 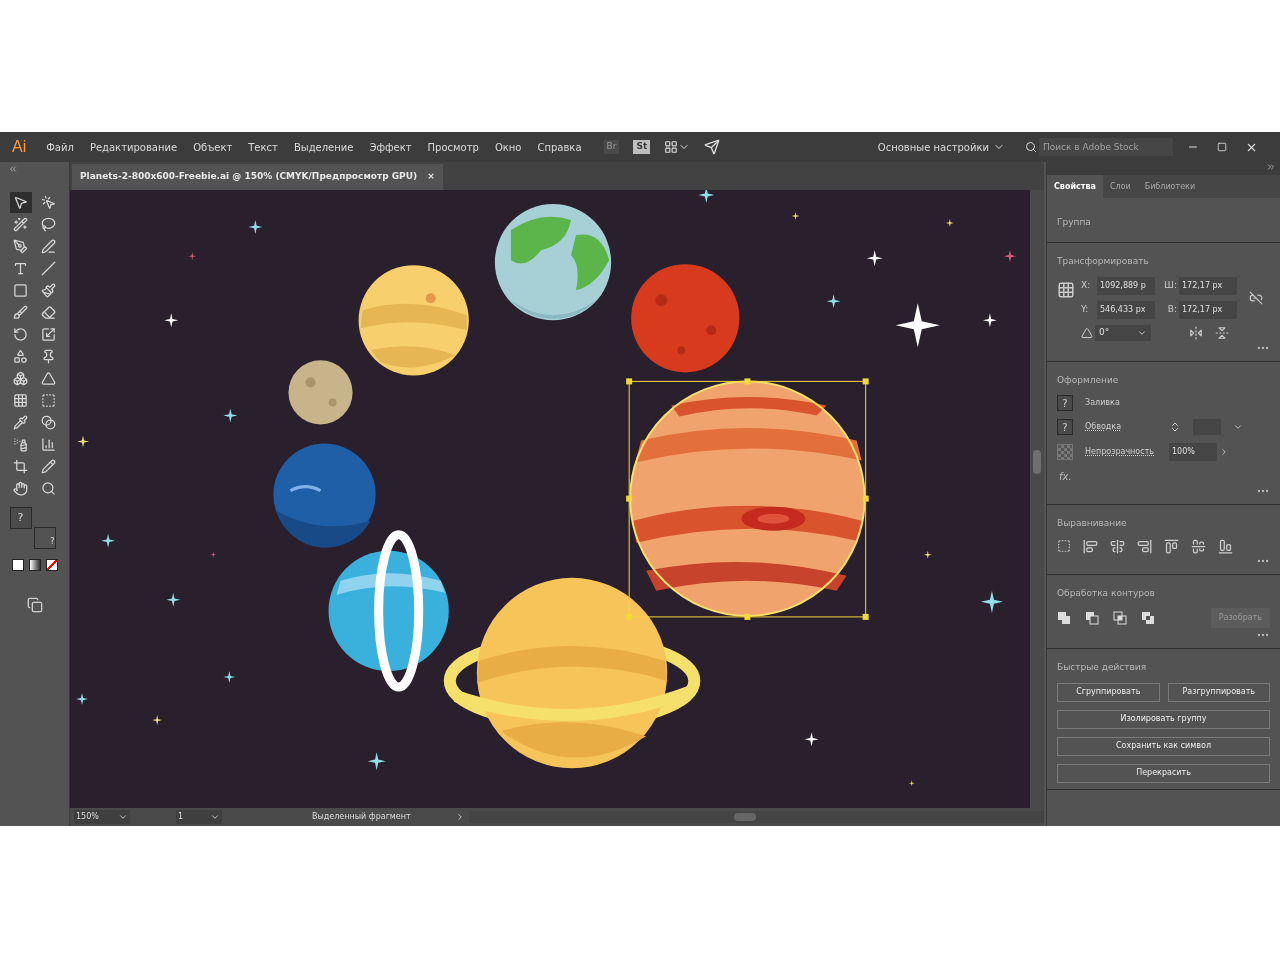 What do you see at coordinates (20, 378) in the screenshot?
I see `boxes-icon` at bounding box center [20, 378].